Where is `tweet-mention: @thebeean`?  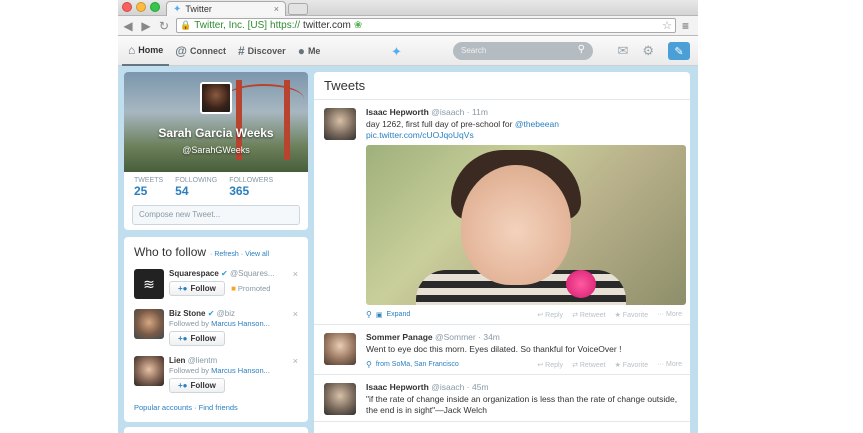 tweet-mention: @thebeean is located at coordinates (537, 124).